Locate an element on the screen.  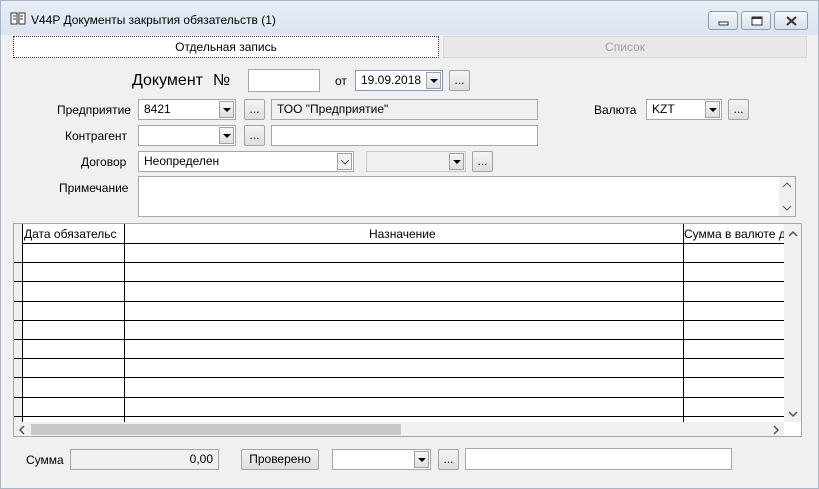
minimize-icon is located at coordinates (723, 23).